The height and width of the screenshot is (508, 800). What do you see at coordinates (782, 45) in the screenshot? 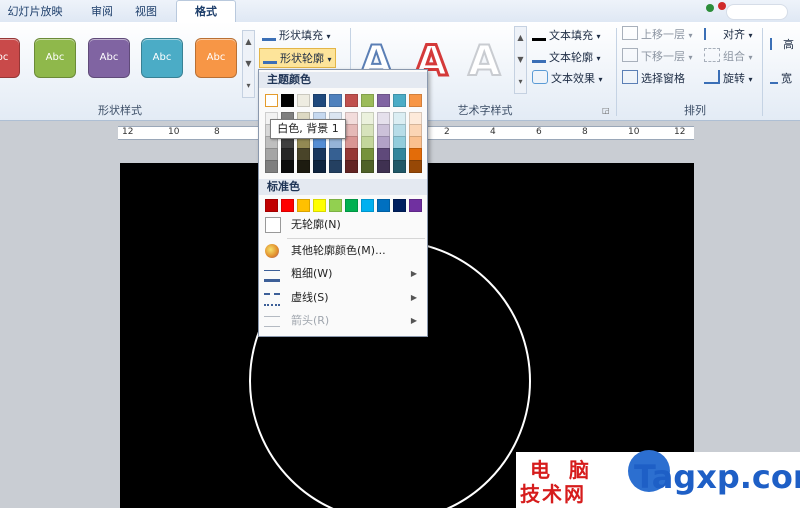
I see `shape-height-control: 高` at bounding box center [782, 45].